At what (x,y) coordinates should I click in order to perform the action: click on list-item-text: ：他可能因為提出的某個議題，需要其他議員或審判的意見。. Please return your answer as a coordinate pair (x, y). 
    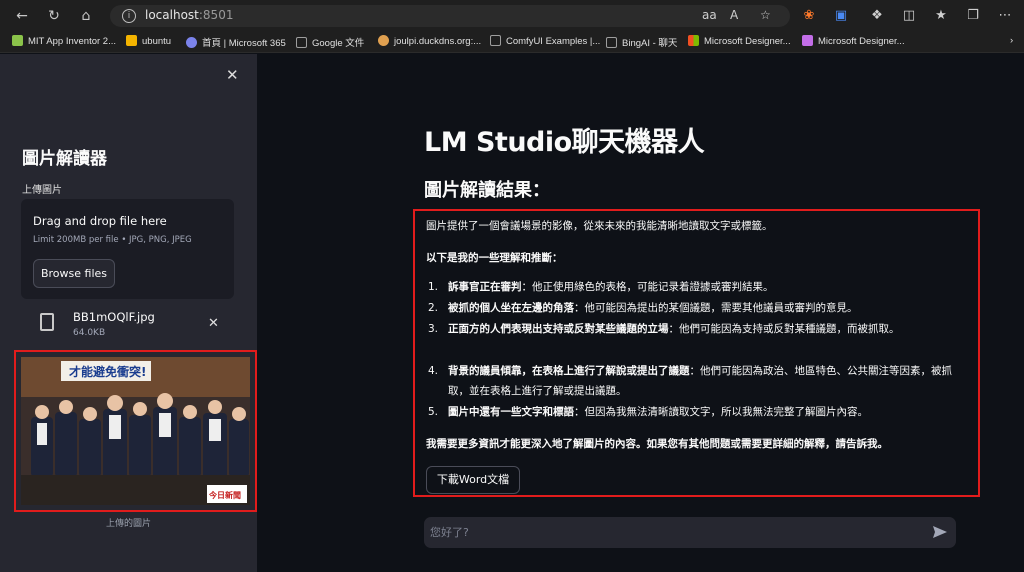
    Looking at the image, I should click on (716, 308).